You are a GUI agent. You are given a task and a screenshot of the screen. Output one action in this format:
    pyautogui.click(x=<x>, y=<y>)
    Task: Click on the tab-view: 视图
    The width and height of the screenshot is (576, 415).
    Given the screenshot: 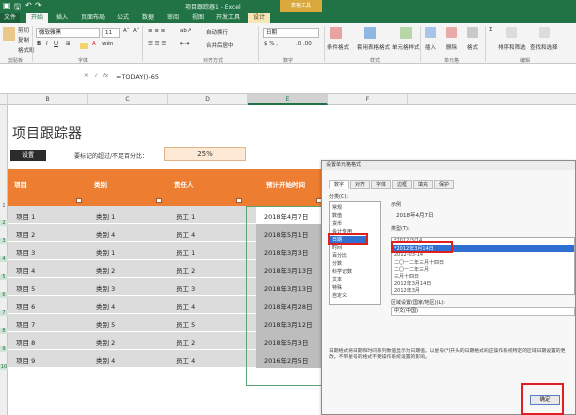 What is the action you would take?
    pyautogui.click(x=198, y=18)
    